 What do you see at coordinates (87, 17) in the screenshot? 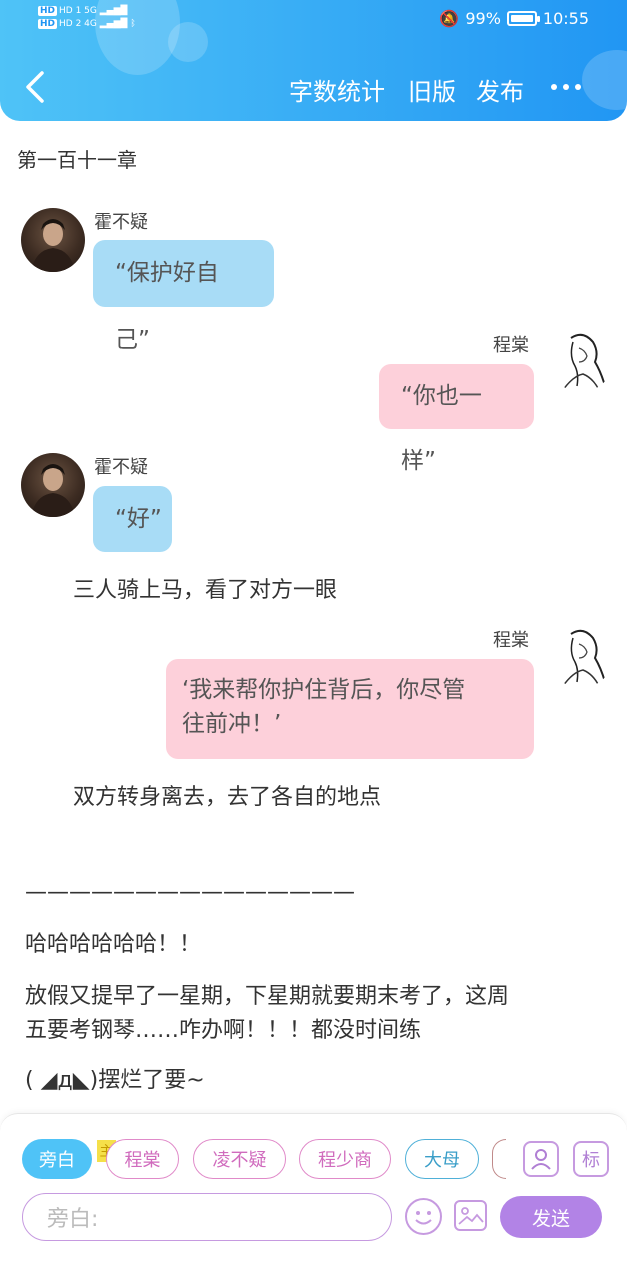
I see `signal-indicators: HD HD 1 5G ▂▄▆█ HD HD 2 4G ▂▄▆█ ᛒ` at bounding box center [87, 17].